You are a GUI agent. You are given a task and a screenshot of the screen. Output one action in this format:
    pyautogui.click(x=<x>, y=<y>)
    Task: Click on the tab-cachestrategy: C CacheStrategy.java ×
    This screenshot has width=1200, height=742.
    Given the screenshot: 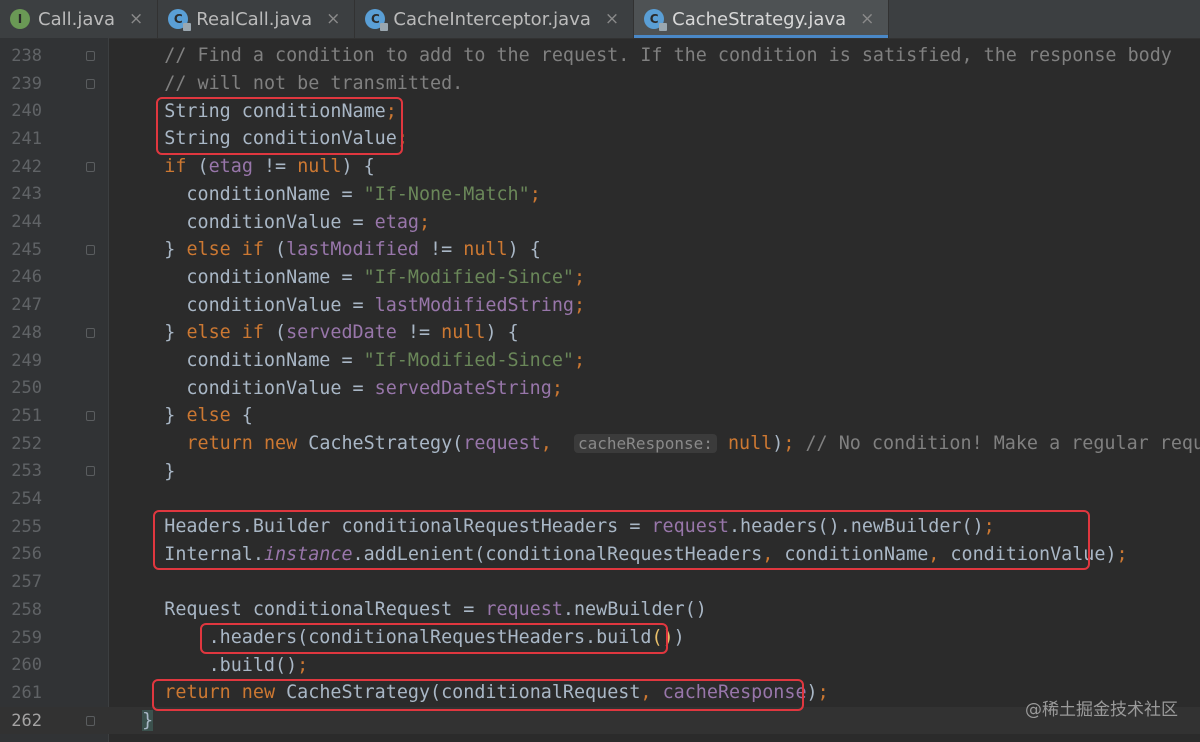 What is the action you would take?
    pyautogui.click(x=762, y=19)
    